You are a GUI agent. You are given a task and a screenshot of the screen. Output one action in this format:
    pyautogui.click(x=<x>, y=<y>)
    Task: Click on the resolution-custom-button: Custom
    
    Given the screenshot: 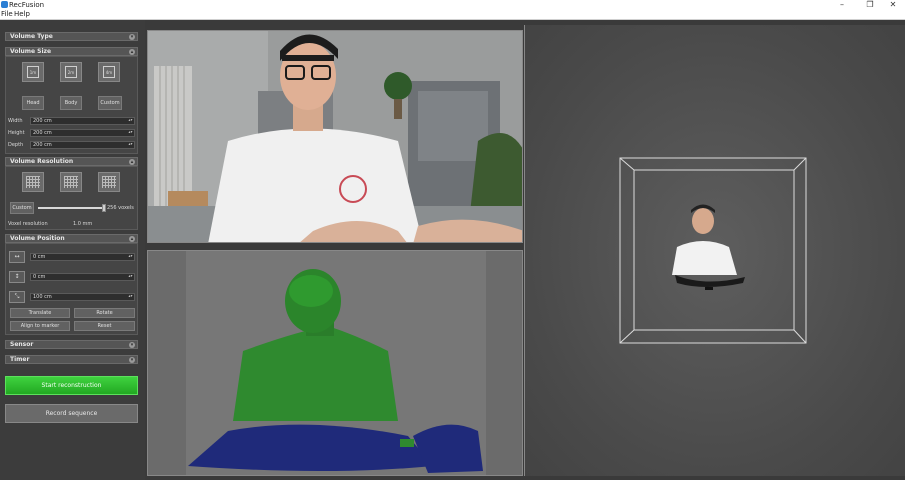 What is the action you would take?
    pyautogui.click(x=22, y=208)
    